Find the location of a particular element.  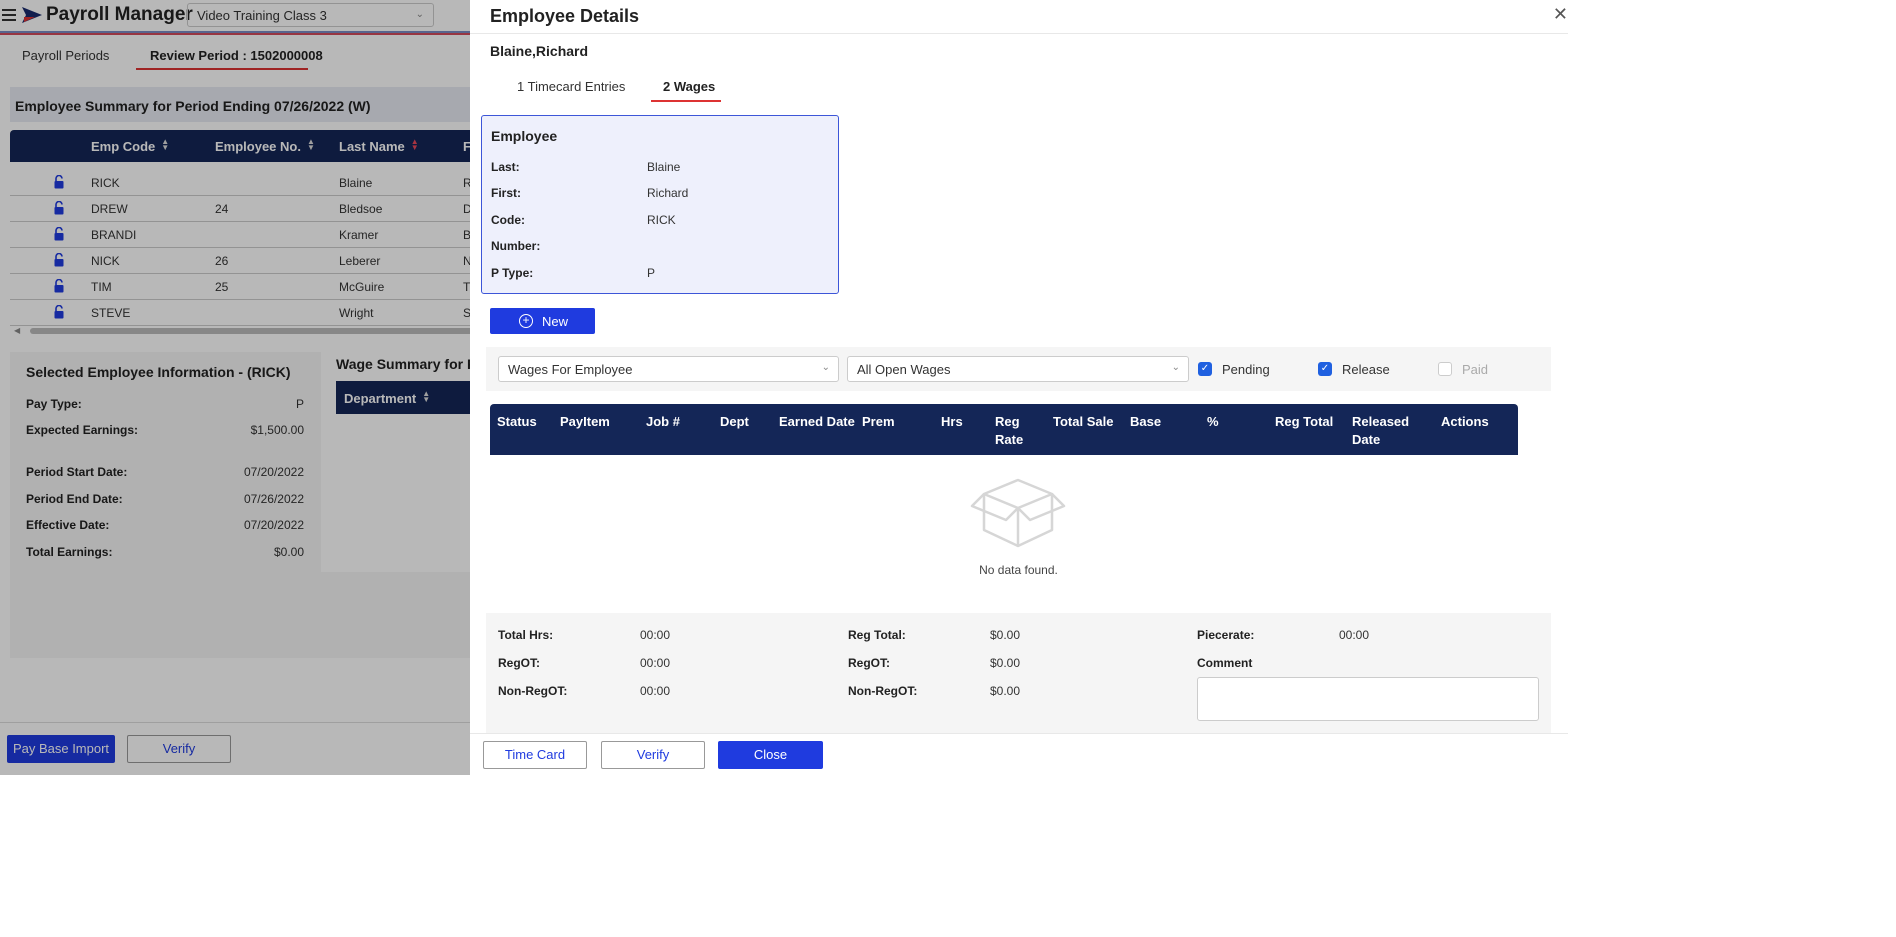

checkbox-empty-icon is located at coordinates (1445, 369).